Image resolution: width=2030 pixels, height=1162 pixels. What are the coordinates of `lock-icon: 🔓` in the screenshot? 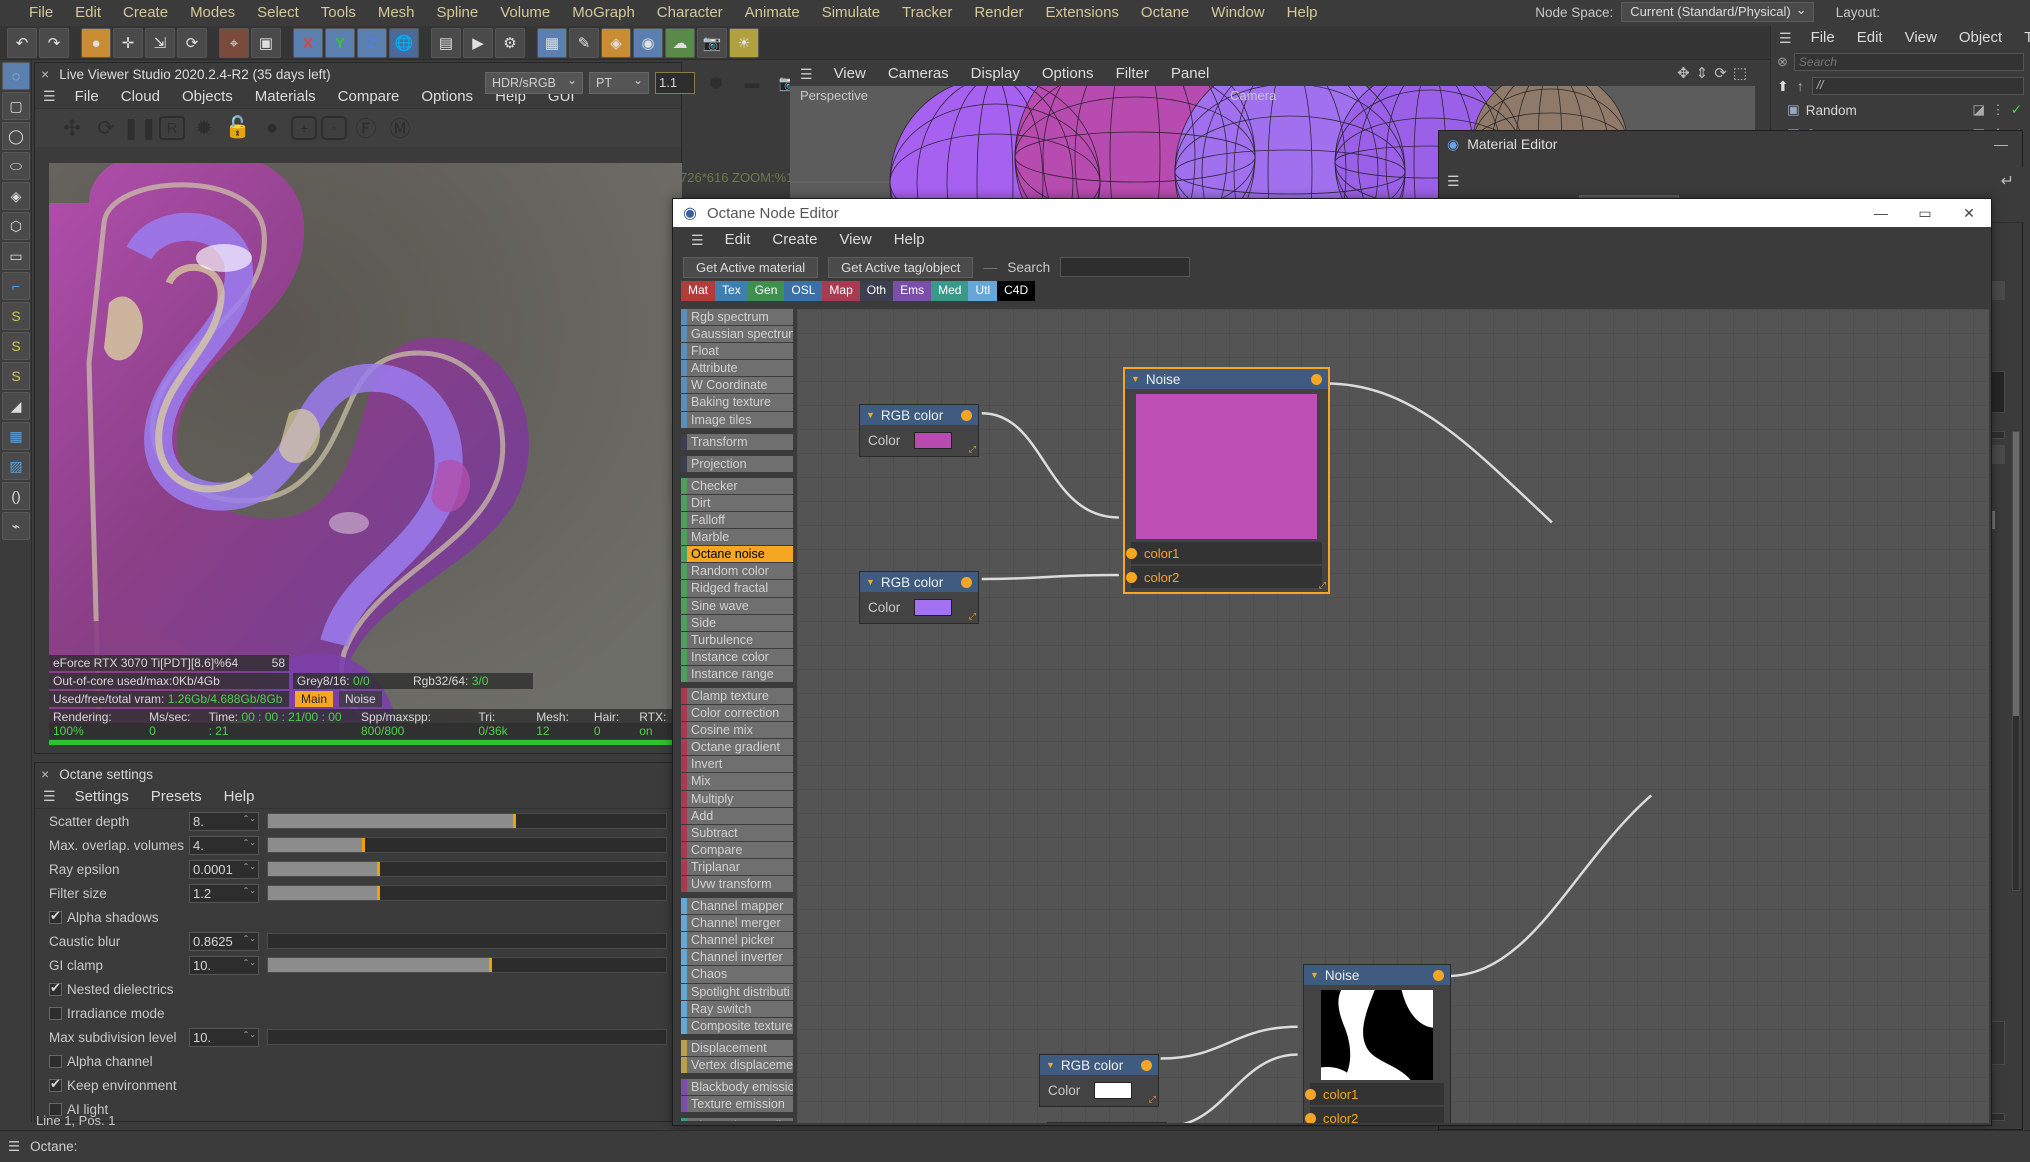 It's located at (238, 128).